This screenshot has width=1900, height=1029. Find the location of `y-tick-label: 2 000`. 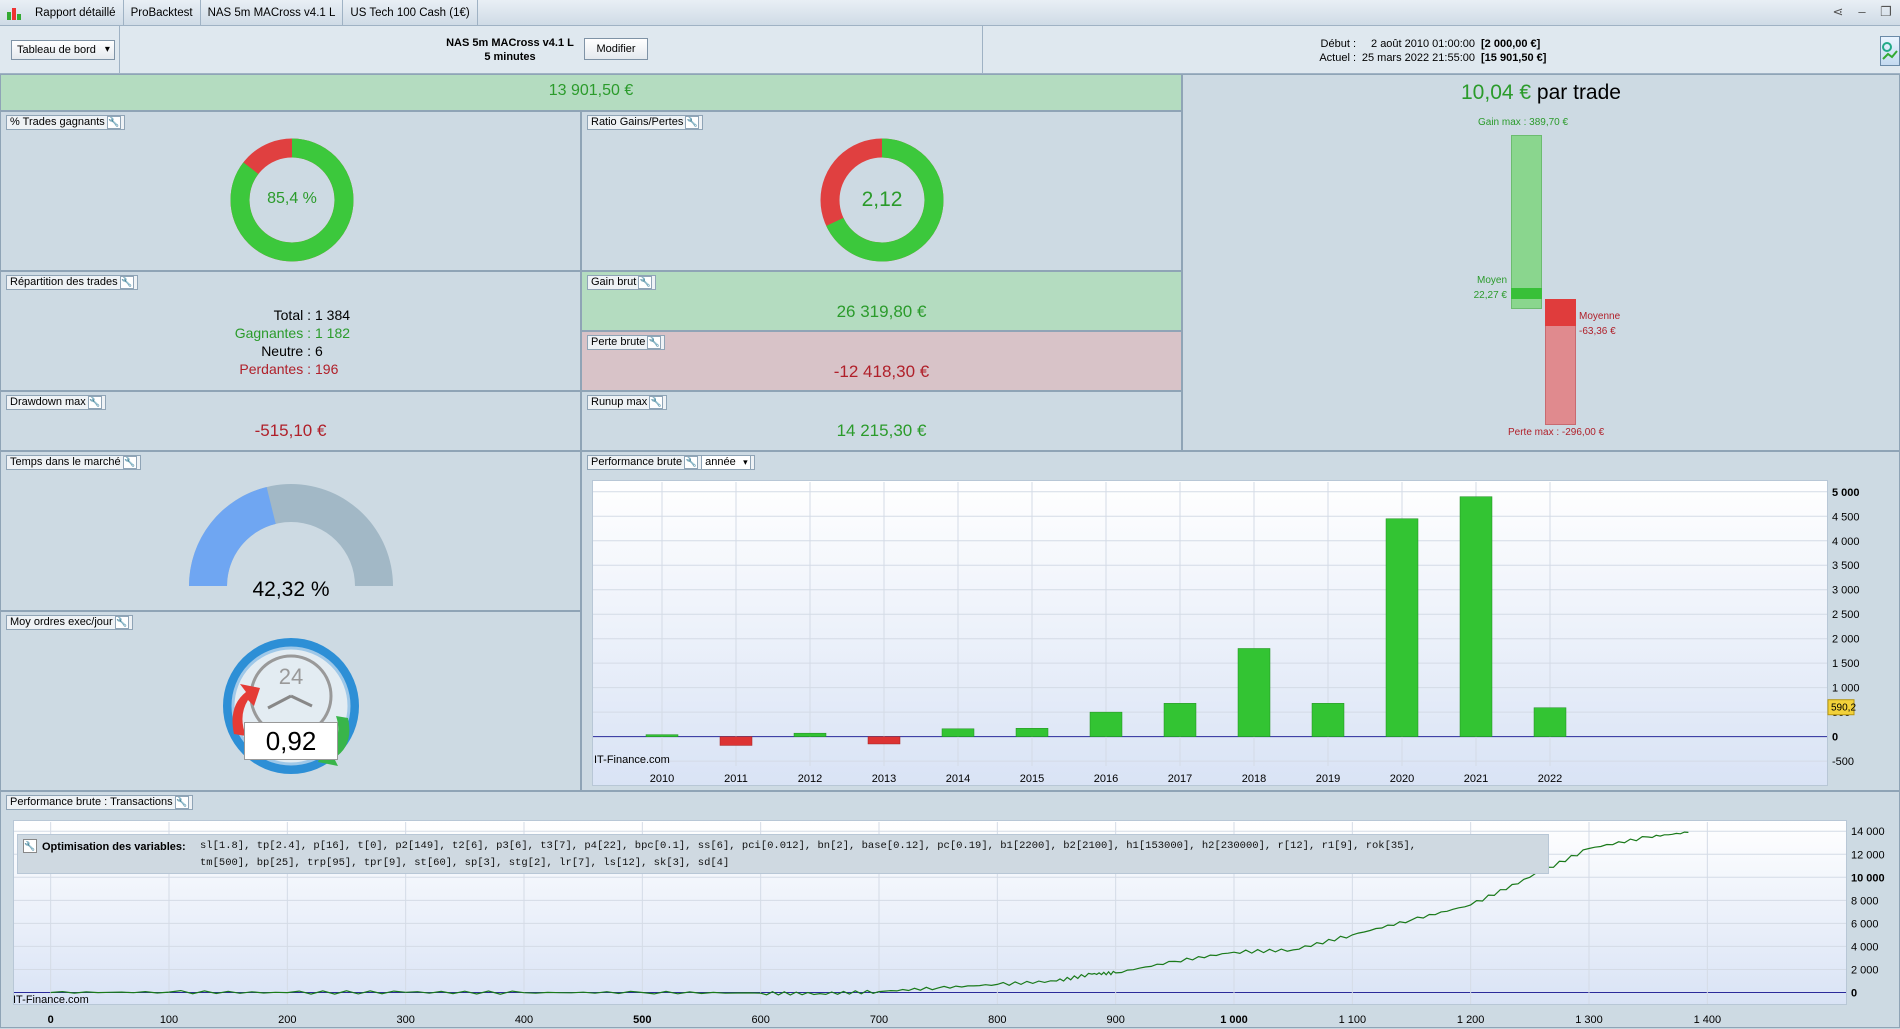

y-tick-label: 2 000 is located at coordinates (1865, 970).